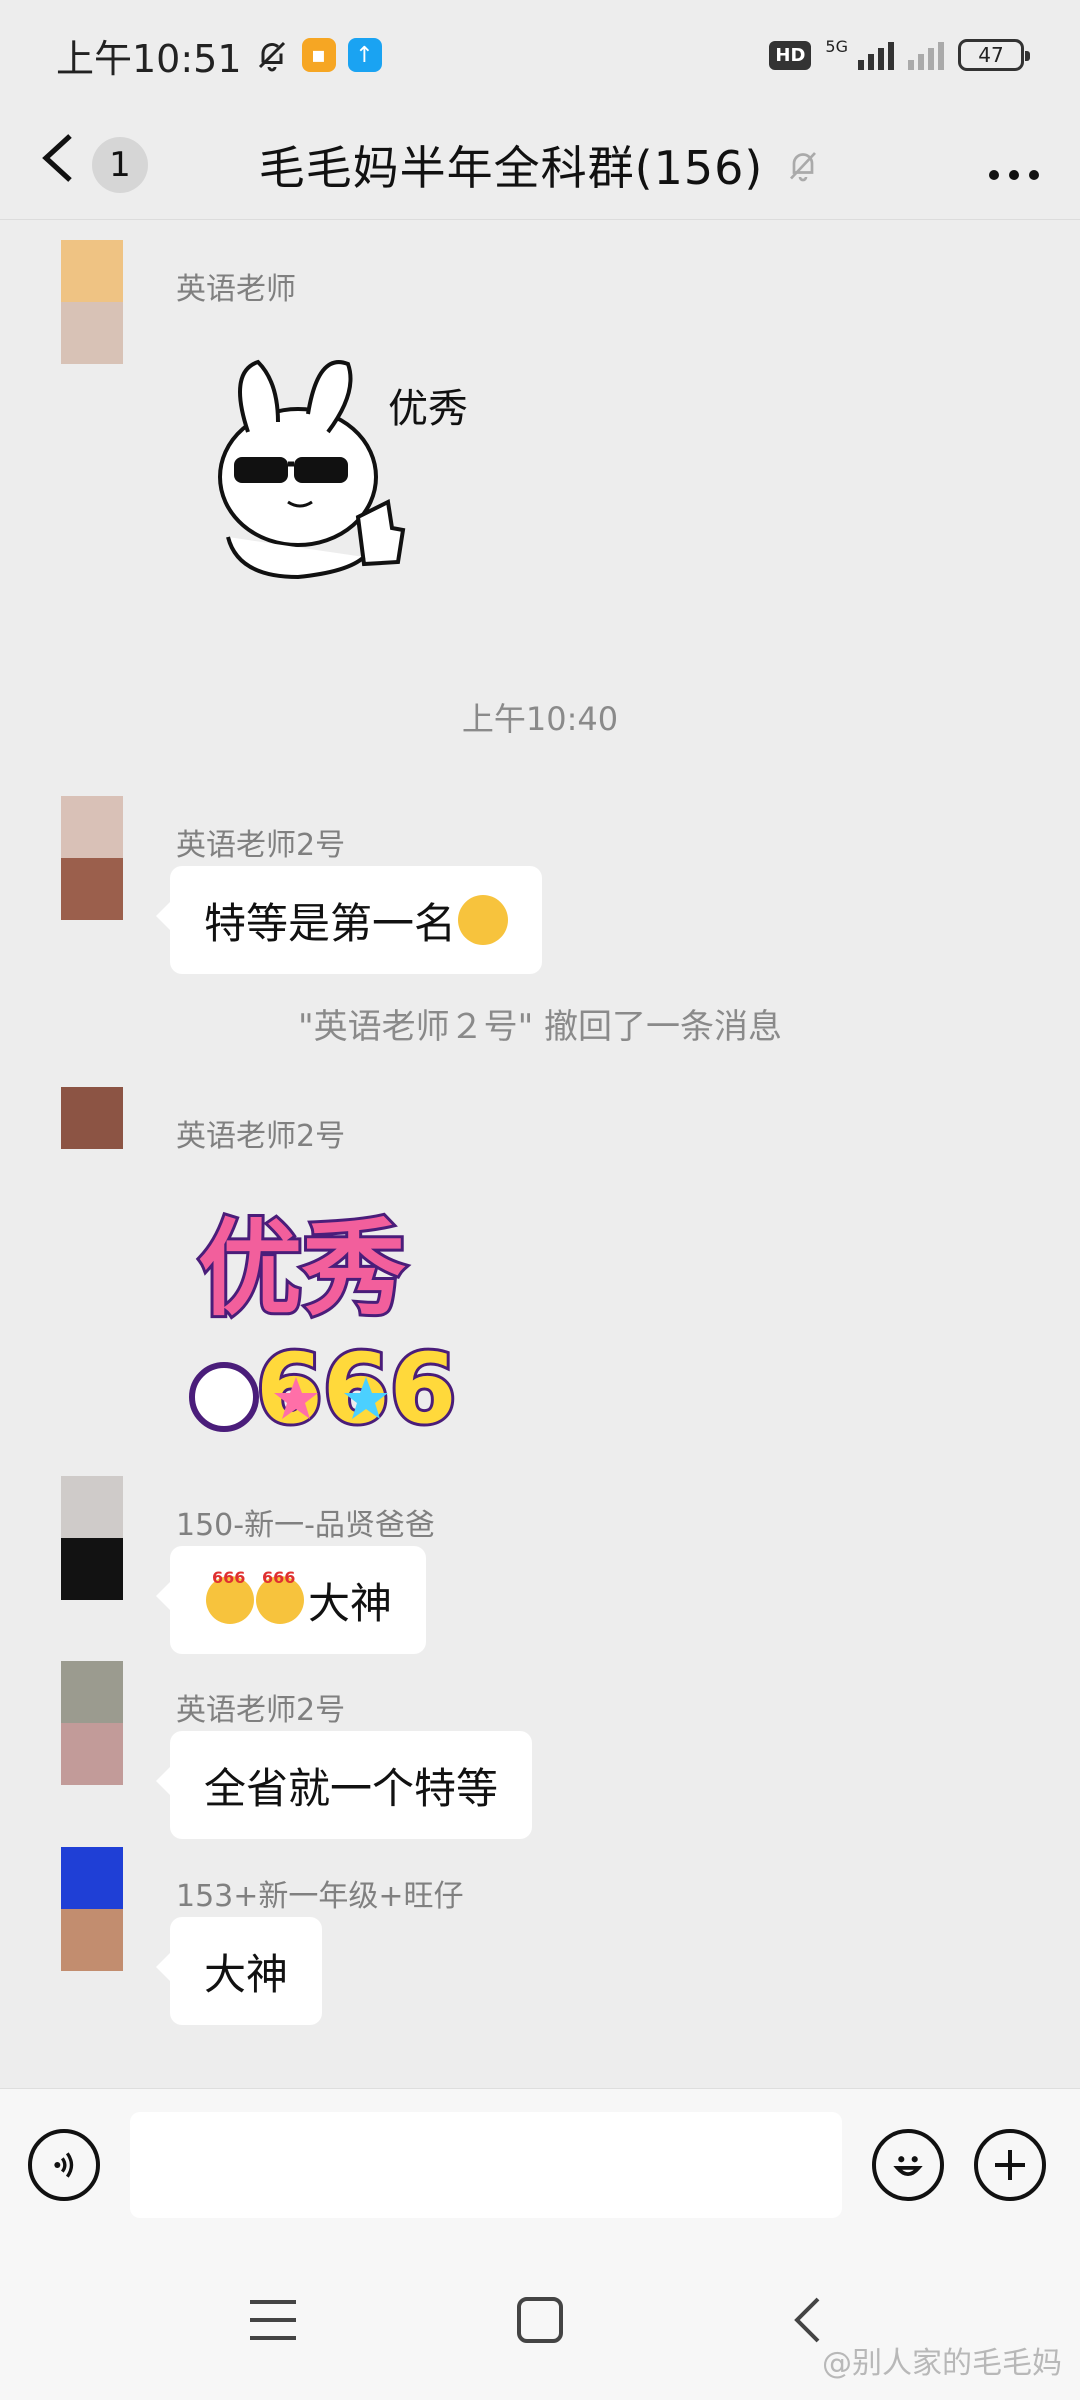 Image resolution: width=1080 pixels, height=2400 pixels. I want to click on home-square-icon, so click(539, 2320).